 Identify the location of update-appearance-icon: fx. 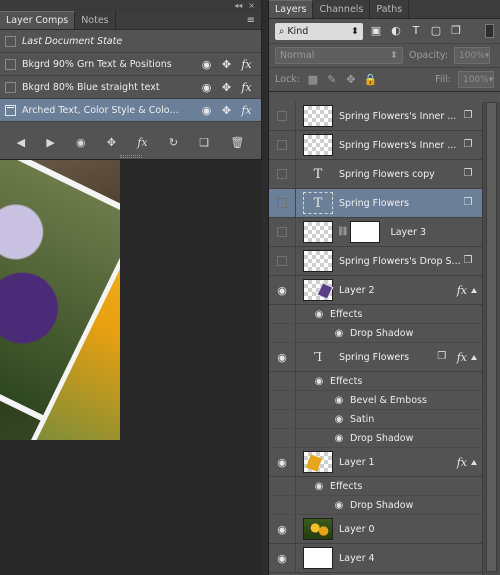
(142, 142).